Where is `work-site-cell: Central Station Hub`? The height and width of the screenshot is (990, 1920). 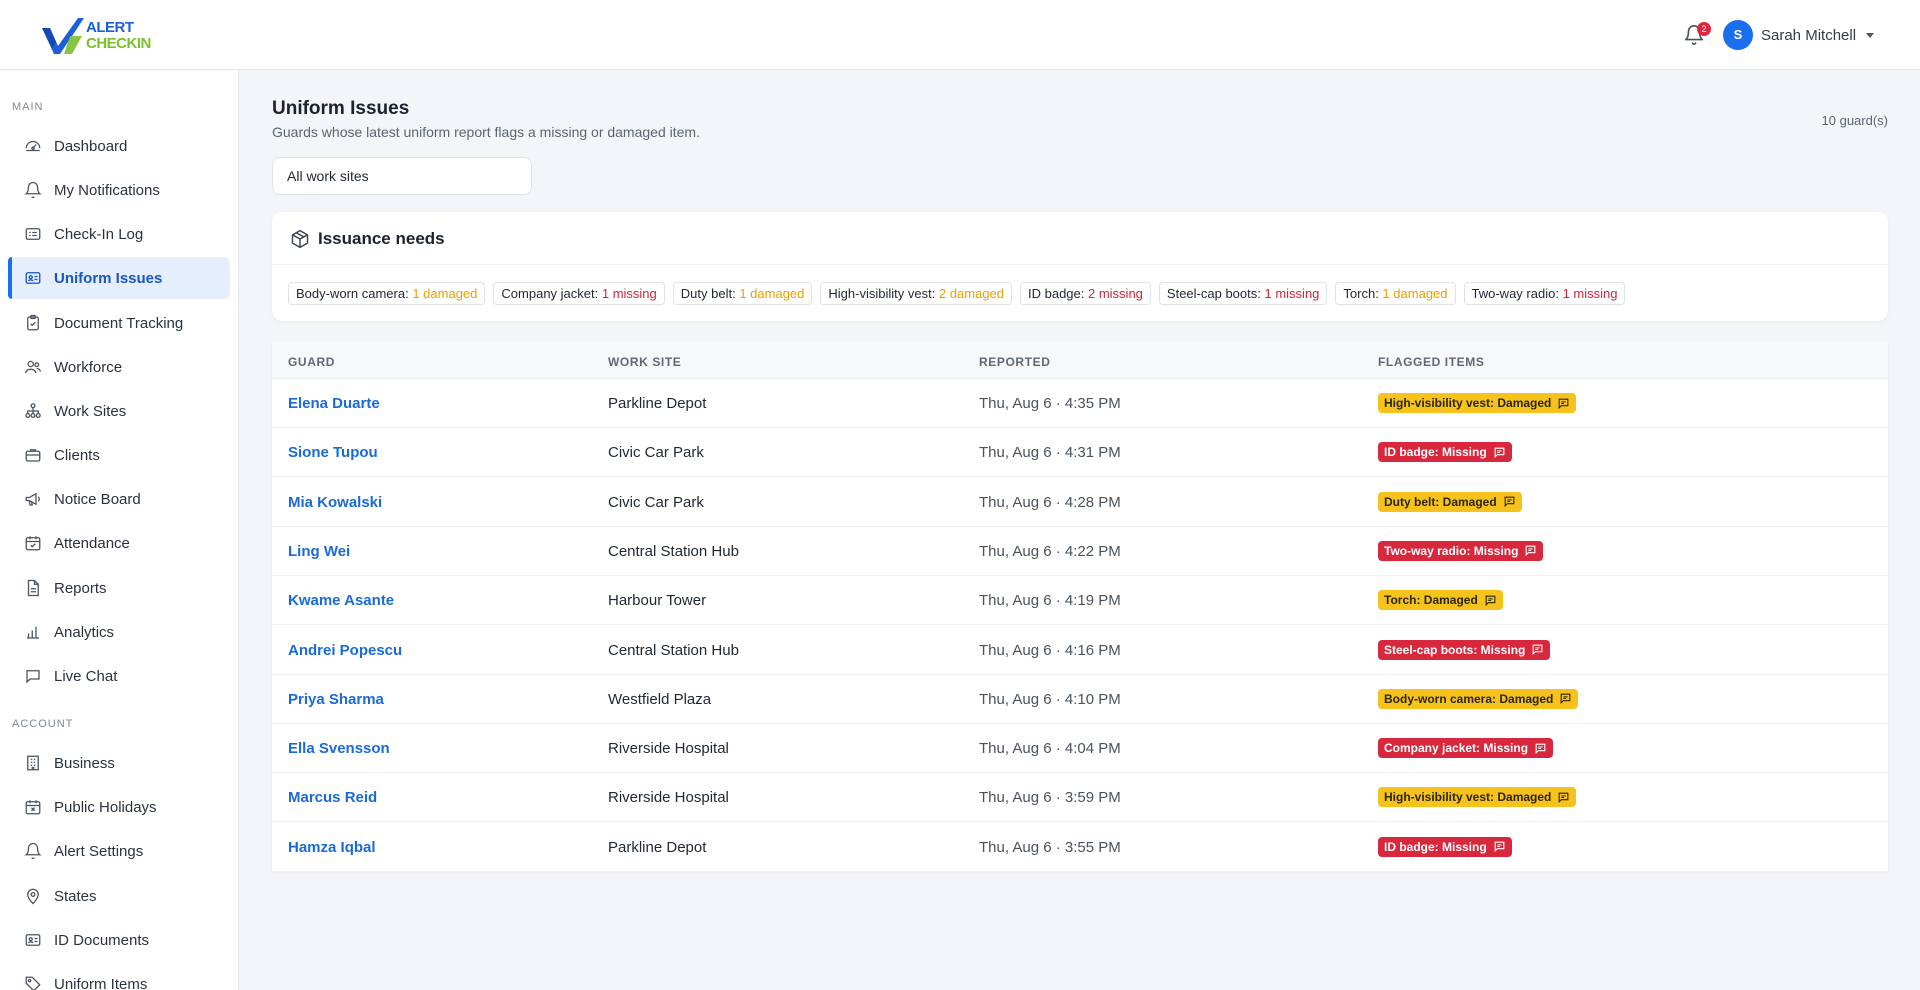 work-site-cell: Central Station Hub is located at coordinates (673, 650).